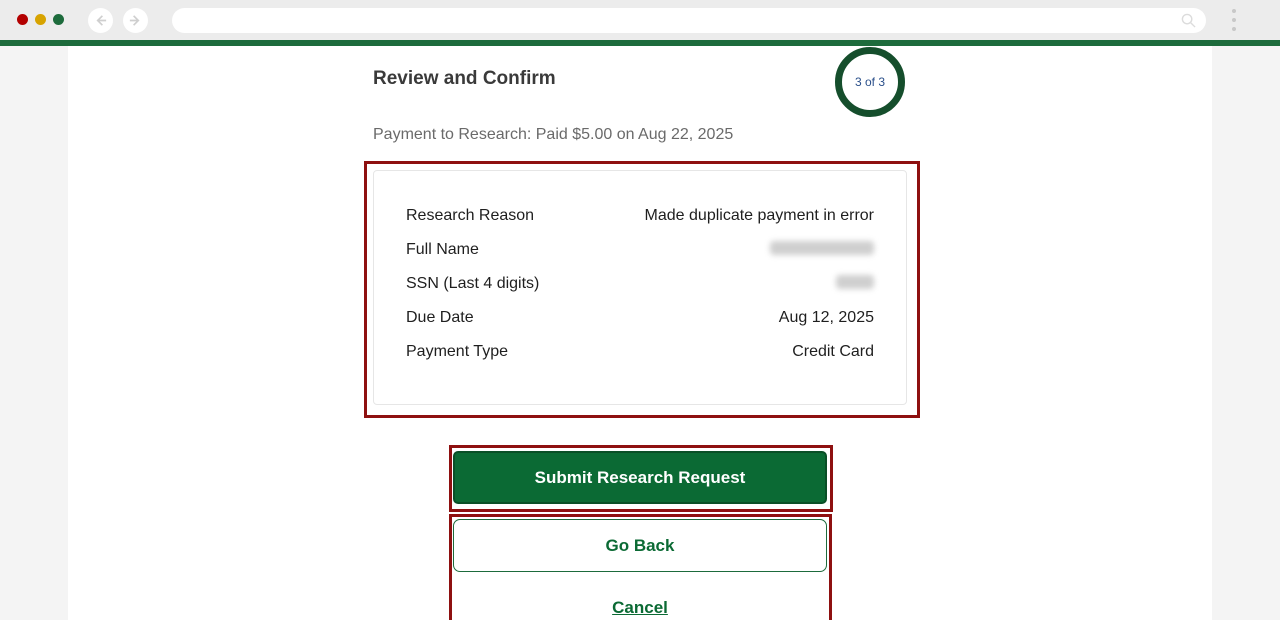 The height and width of the screenshot is (620, 1280). I want to click on browser-toolbar, so click(640, 20).